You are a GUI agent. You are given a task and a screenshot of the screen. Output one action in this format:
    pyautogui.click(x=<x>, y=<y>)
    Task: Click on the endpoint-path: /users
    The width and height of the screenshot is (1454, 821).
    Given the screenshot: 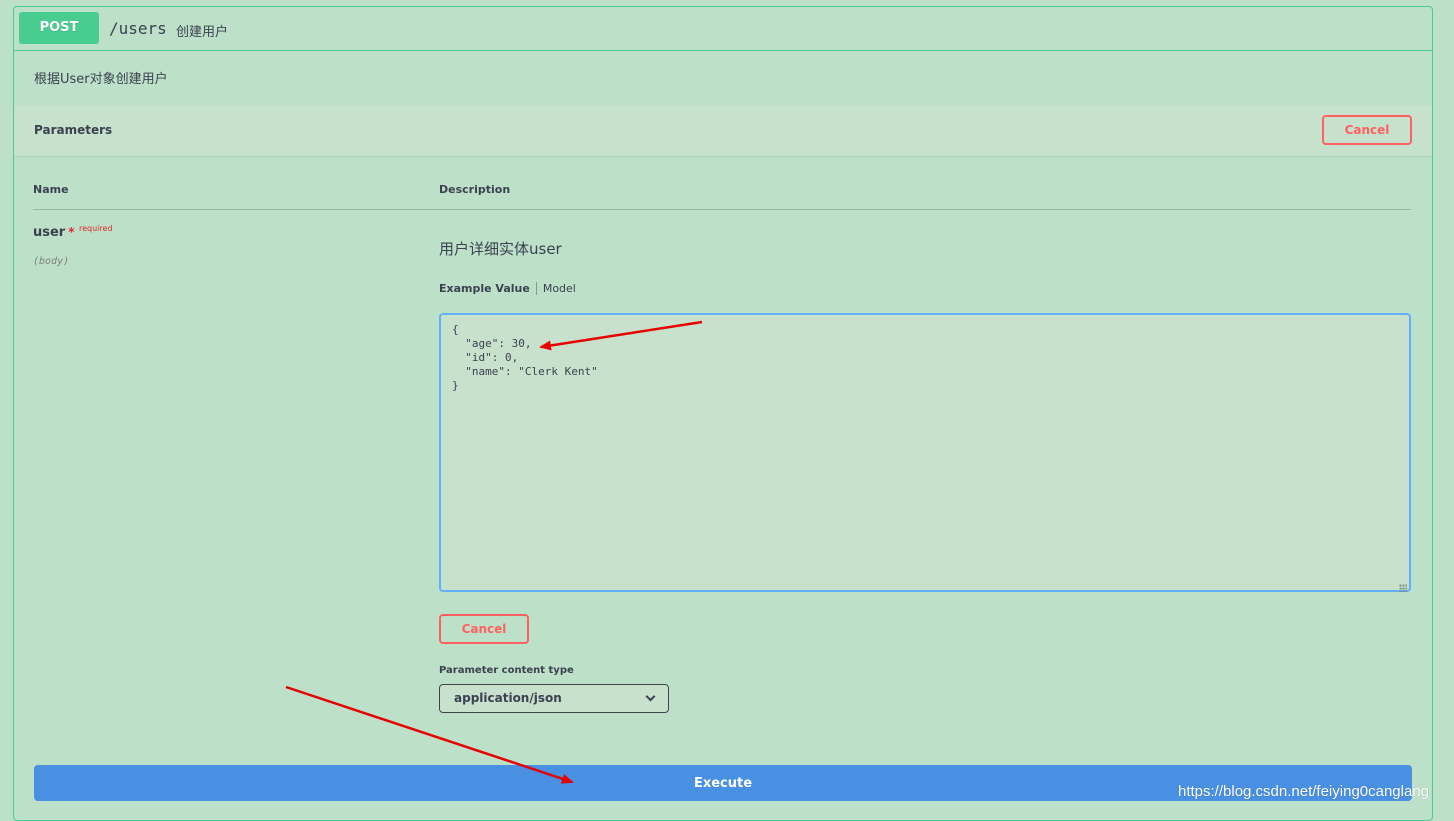 What is the action you would take?
    pyautogui.click(x=138, y=28)
    